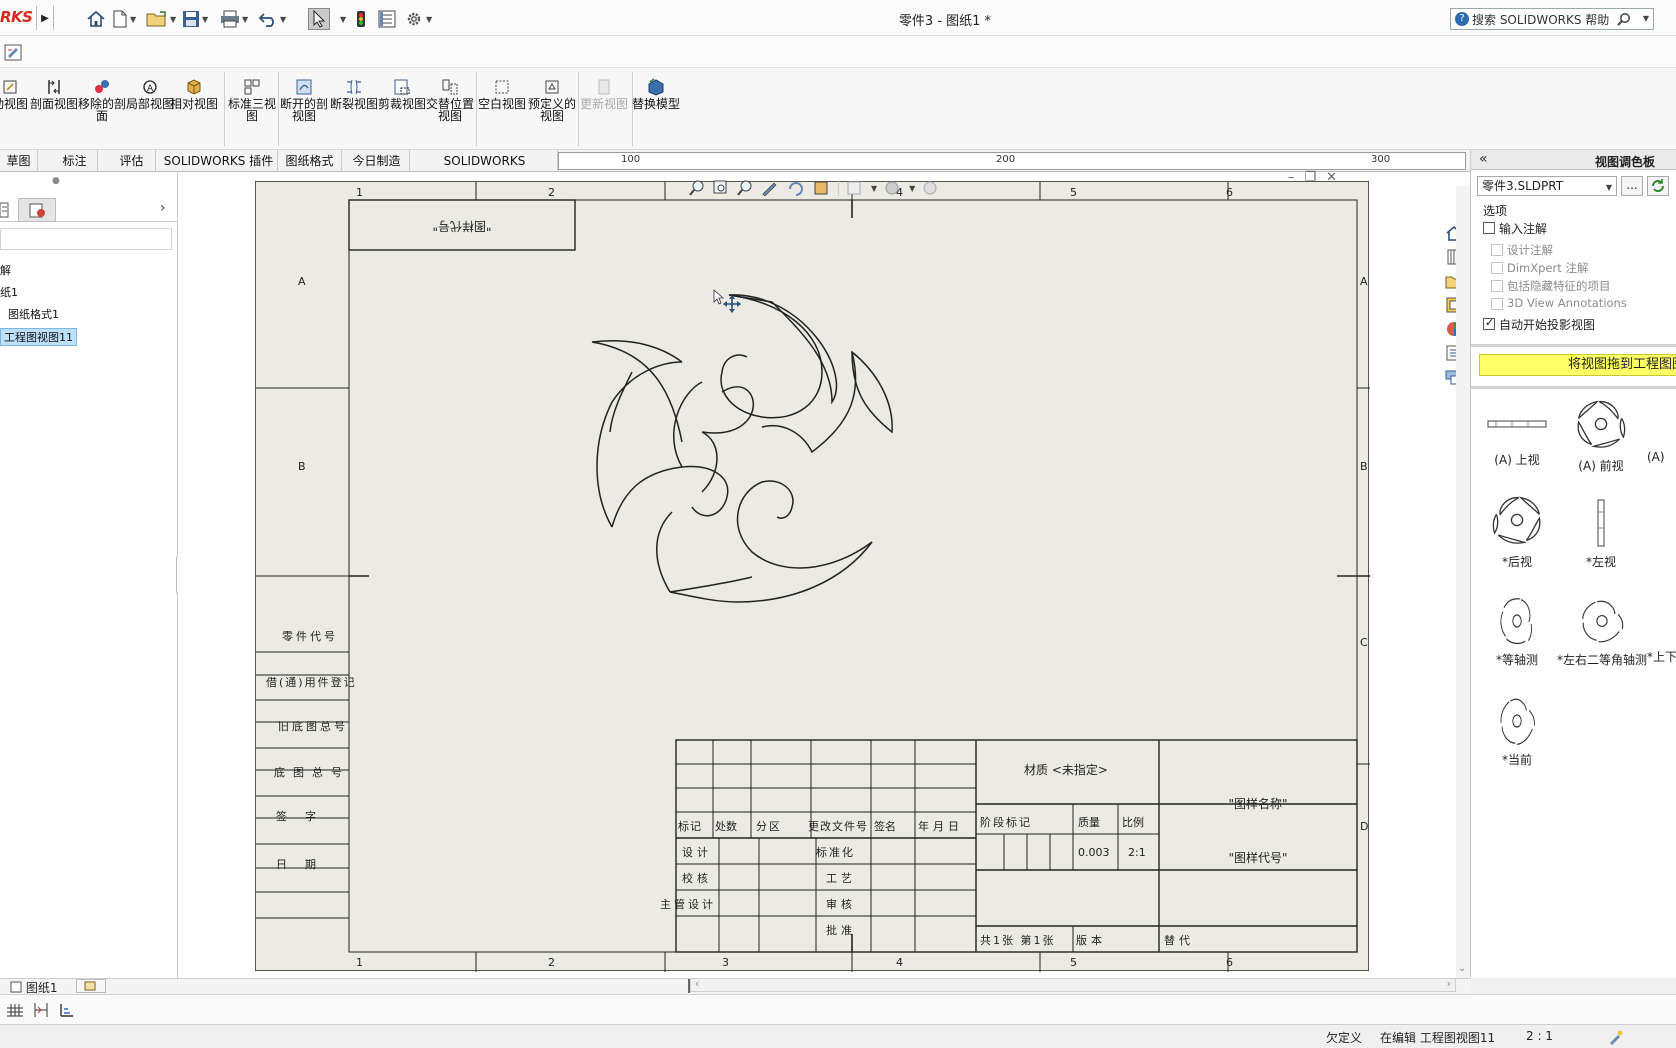  I want to click on view-thumb-front: (A) 前视, so click(1601, 436).